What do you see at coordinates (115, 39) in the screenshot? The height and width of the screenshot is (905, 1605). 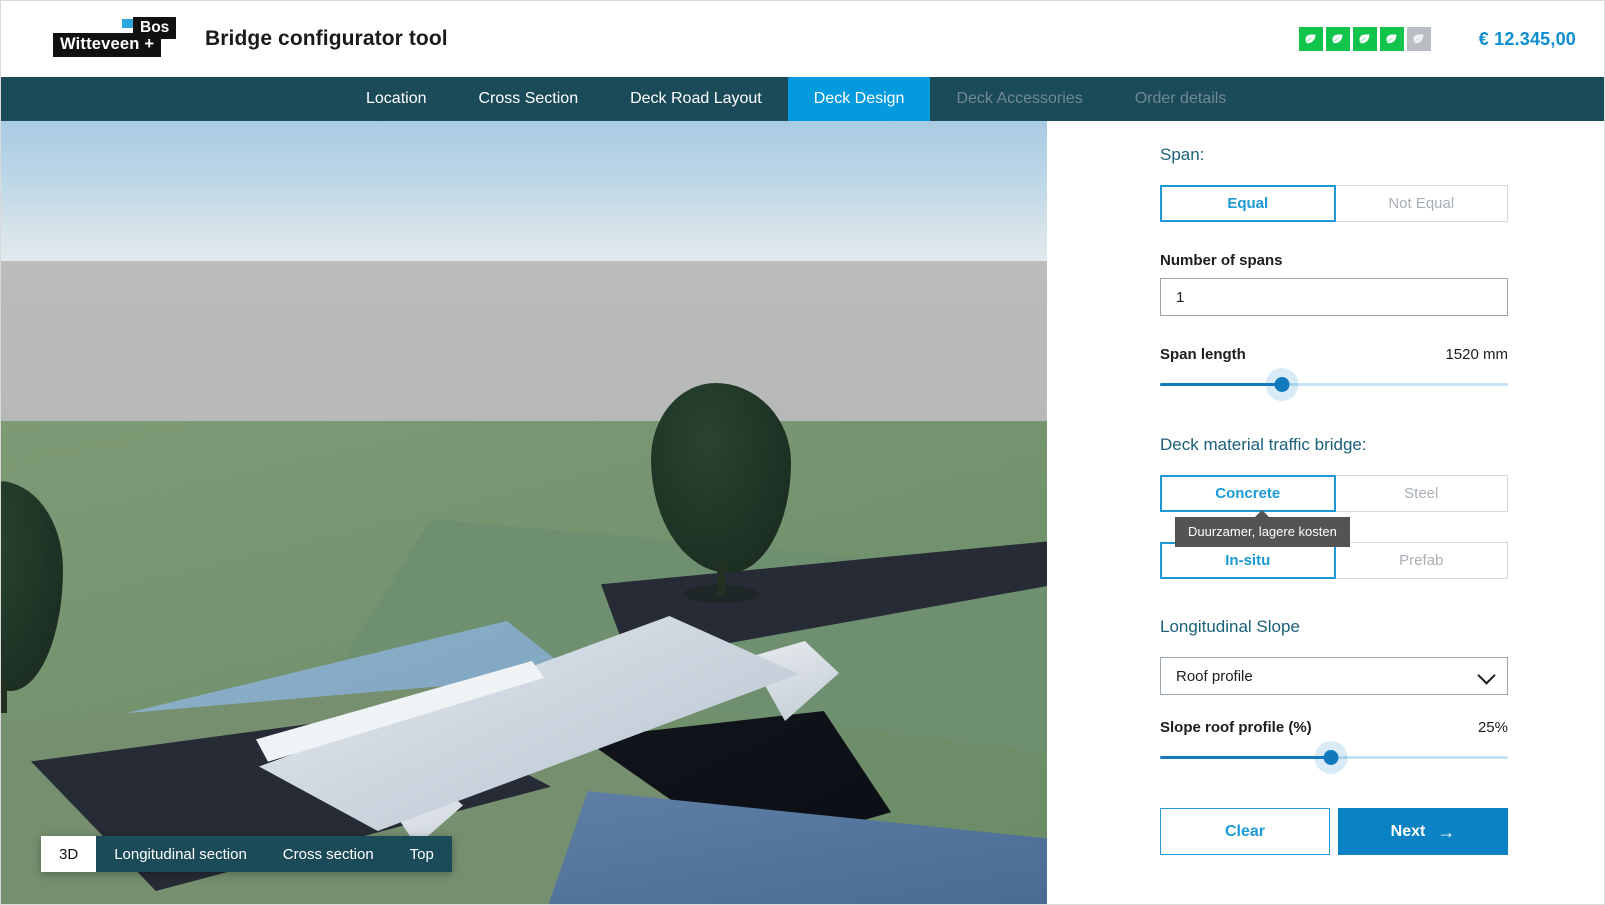 I see `witteveen-bos-logo: Witteveen + Bos` at bounding box center [115, 39].